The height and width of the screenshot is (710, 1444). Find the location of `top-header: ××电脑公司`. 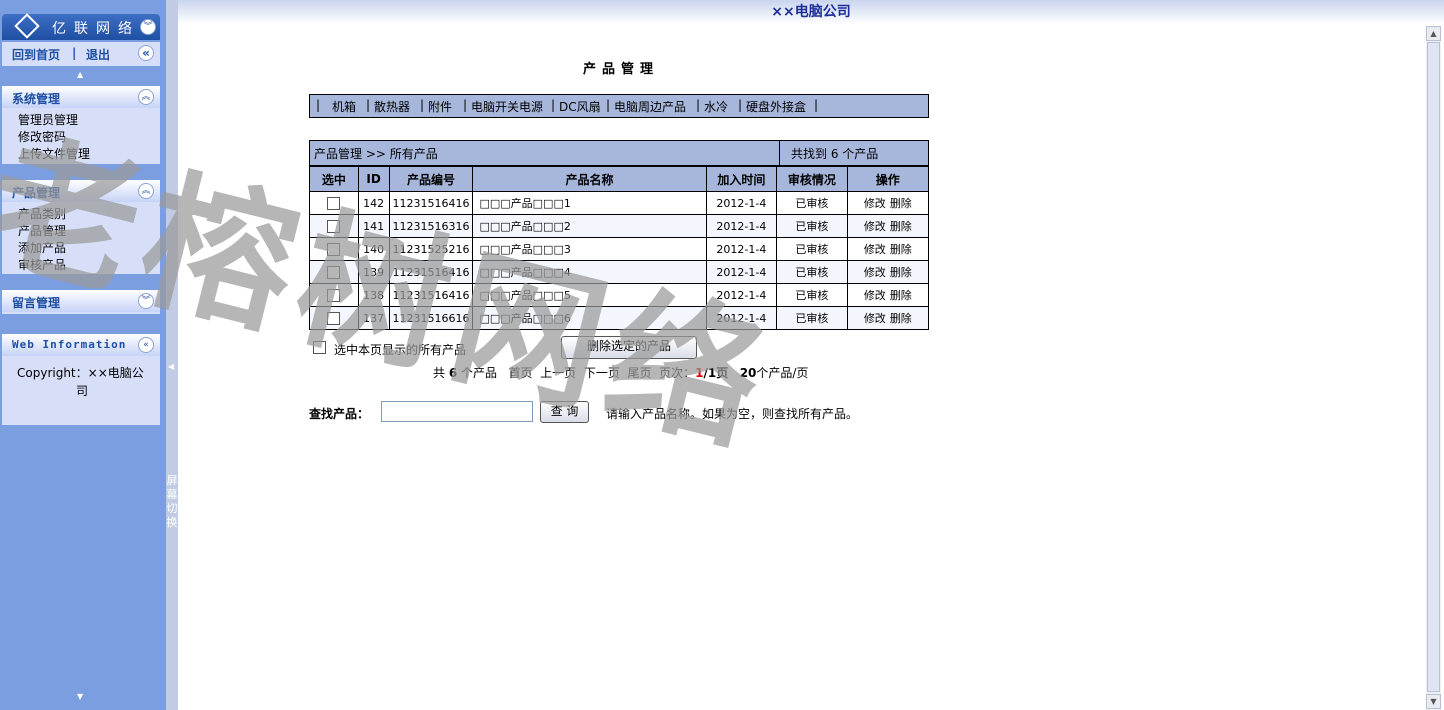

top-header: ××电脑公司 is located at coordinates (811, 12).